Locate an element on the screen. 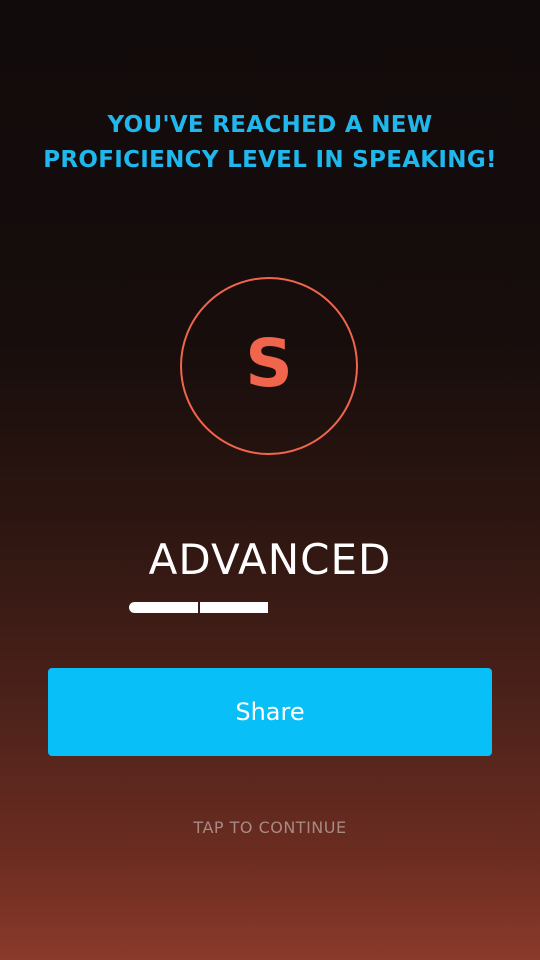  tap-to-continue-hint: TAP TO CONTINUE is located at coordinates (270, 827).